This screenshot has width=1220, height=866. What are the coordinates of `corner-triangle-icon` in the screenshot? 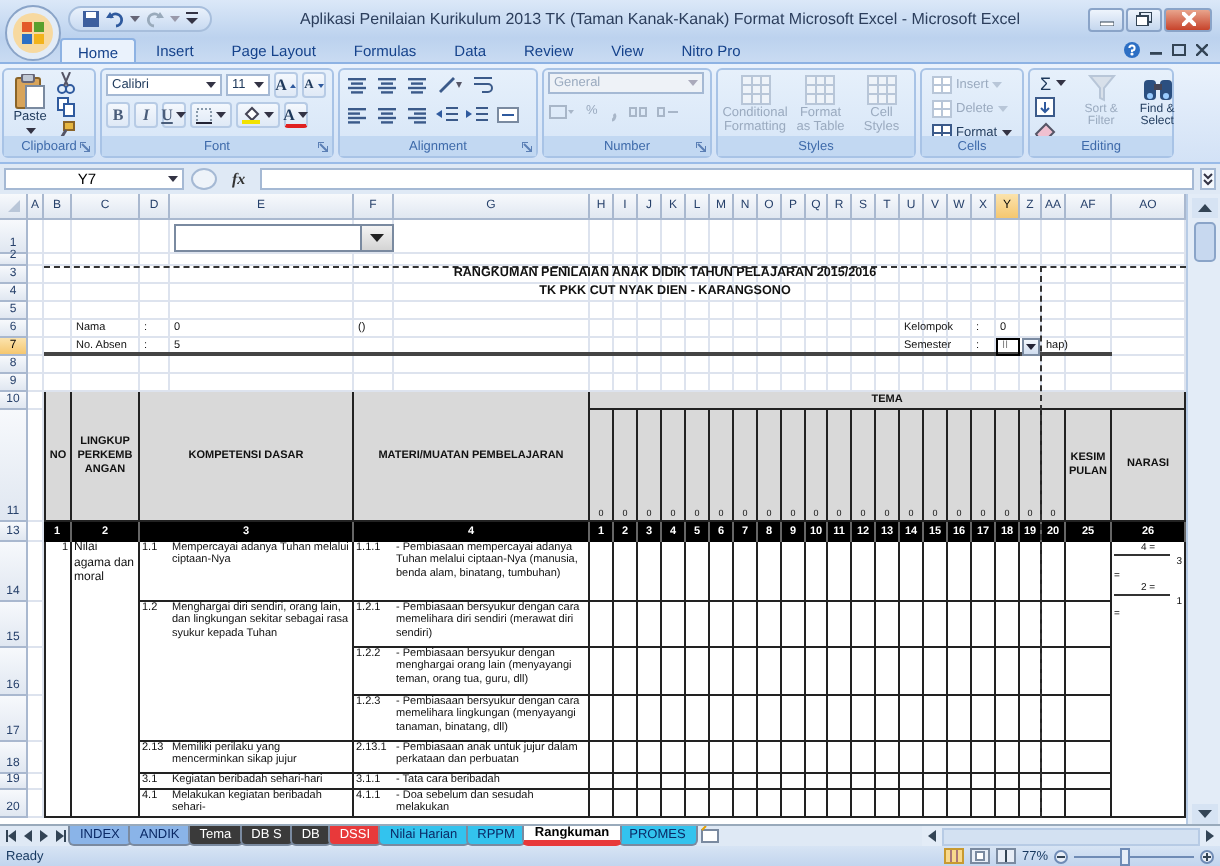 It's located at (13, 206).